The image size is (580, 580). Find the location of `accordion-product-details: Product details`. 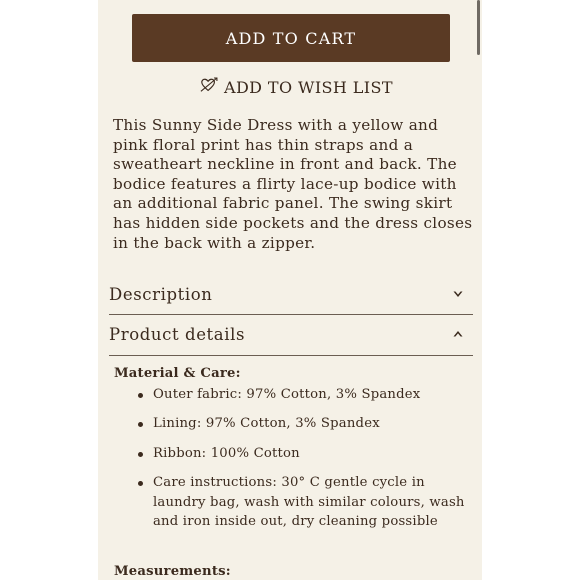

accordion-product-details: Product details is located at coordinates (291, 334).